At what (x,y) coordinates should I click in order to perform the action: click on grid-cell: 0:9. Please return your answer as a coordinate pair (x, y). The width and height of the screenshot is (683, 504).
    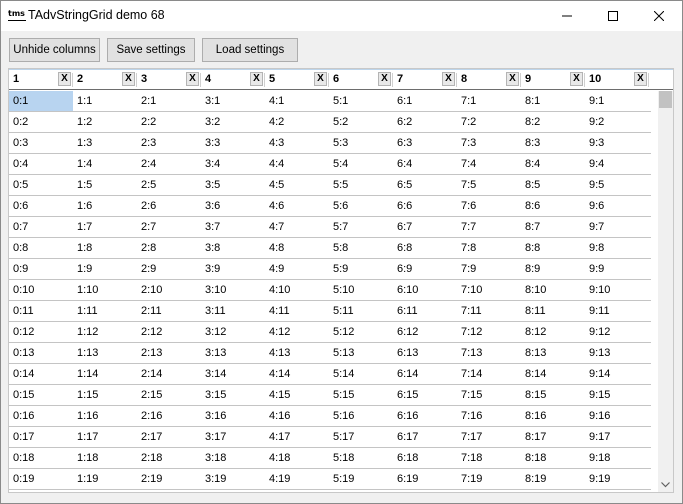
    Looking at the image, I should click on (41, 269).